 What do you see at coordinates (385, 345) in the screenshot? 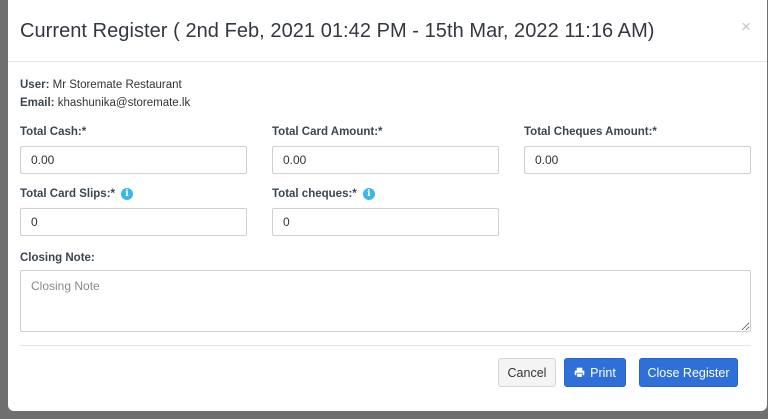
I see `footer-divider` at bounding box center [385, 345].